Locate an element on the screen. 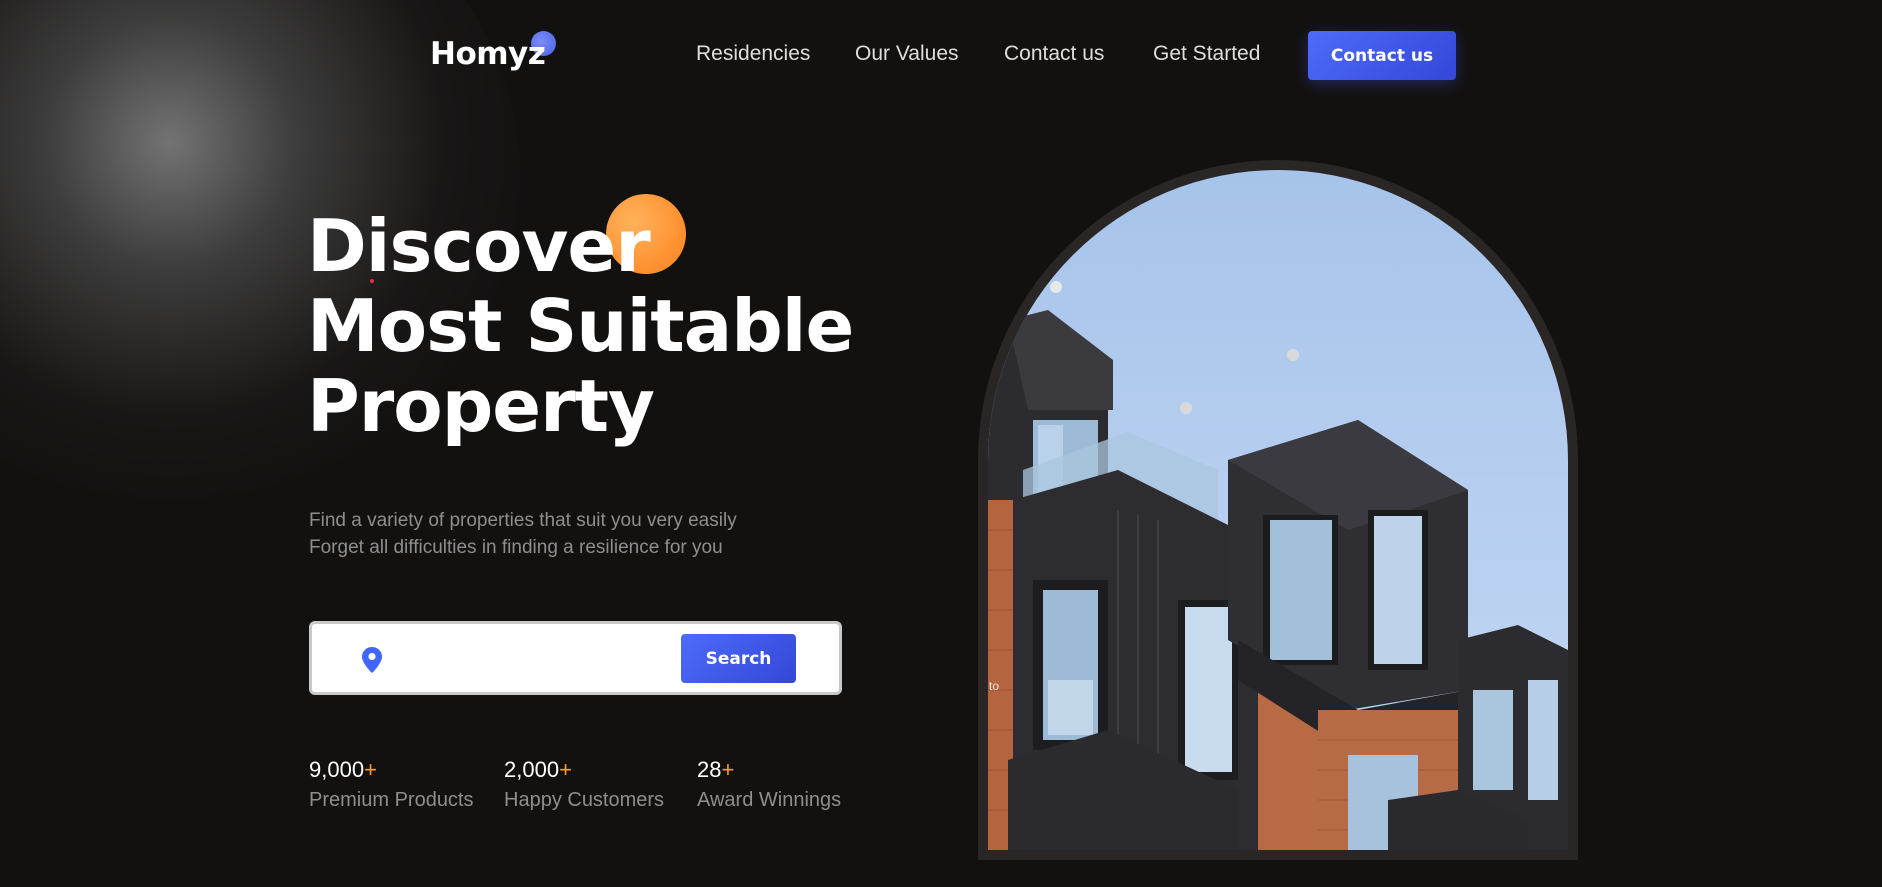  nav-item-our-values: Our Values is located at coordinates (907, 54).